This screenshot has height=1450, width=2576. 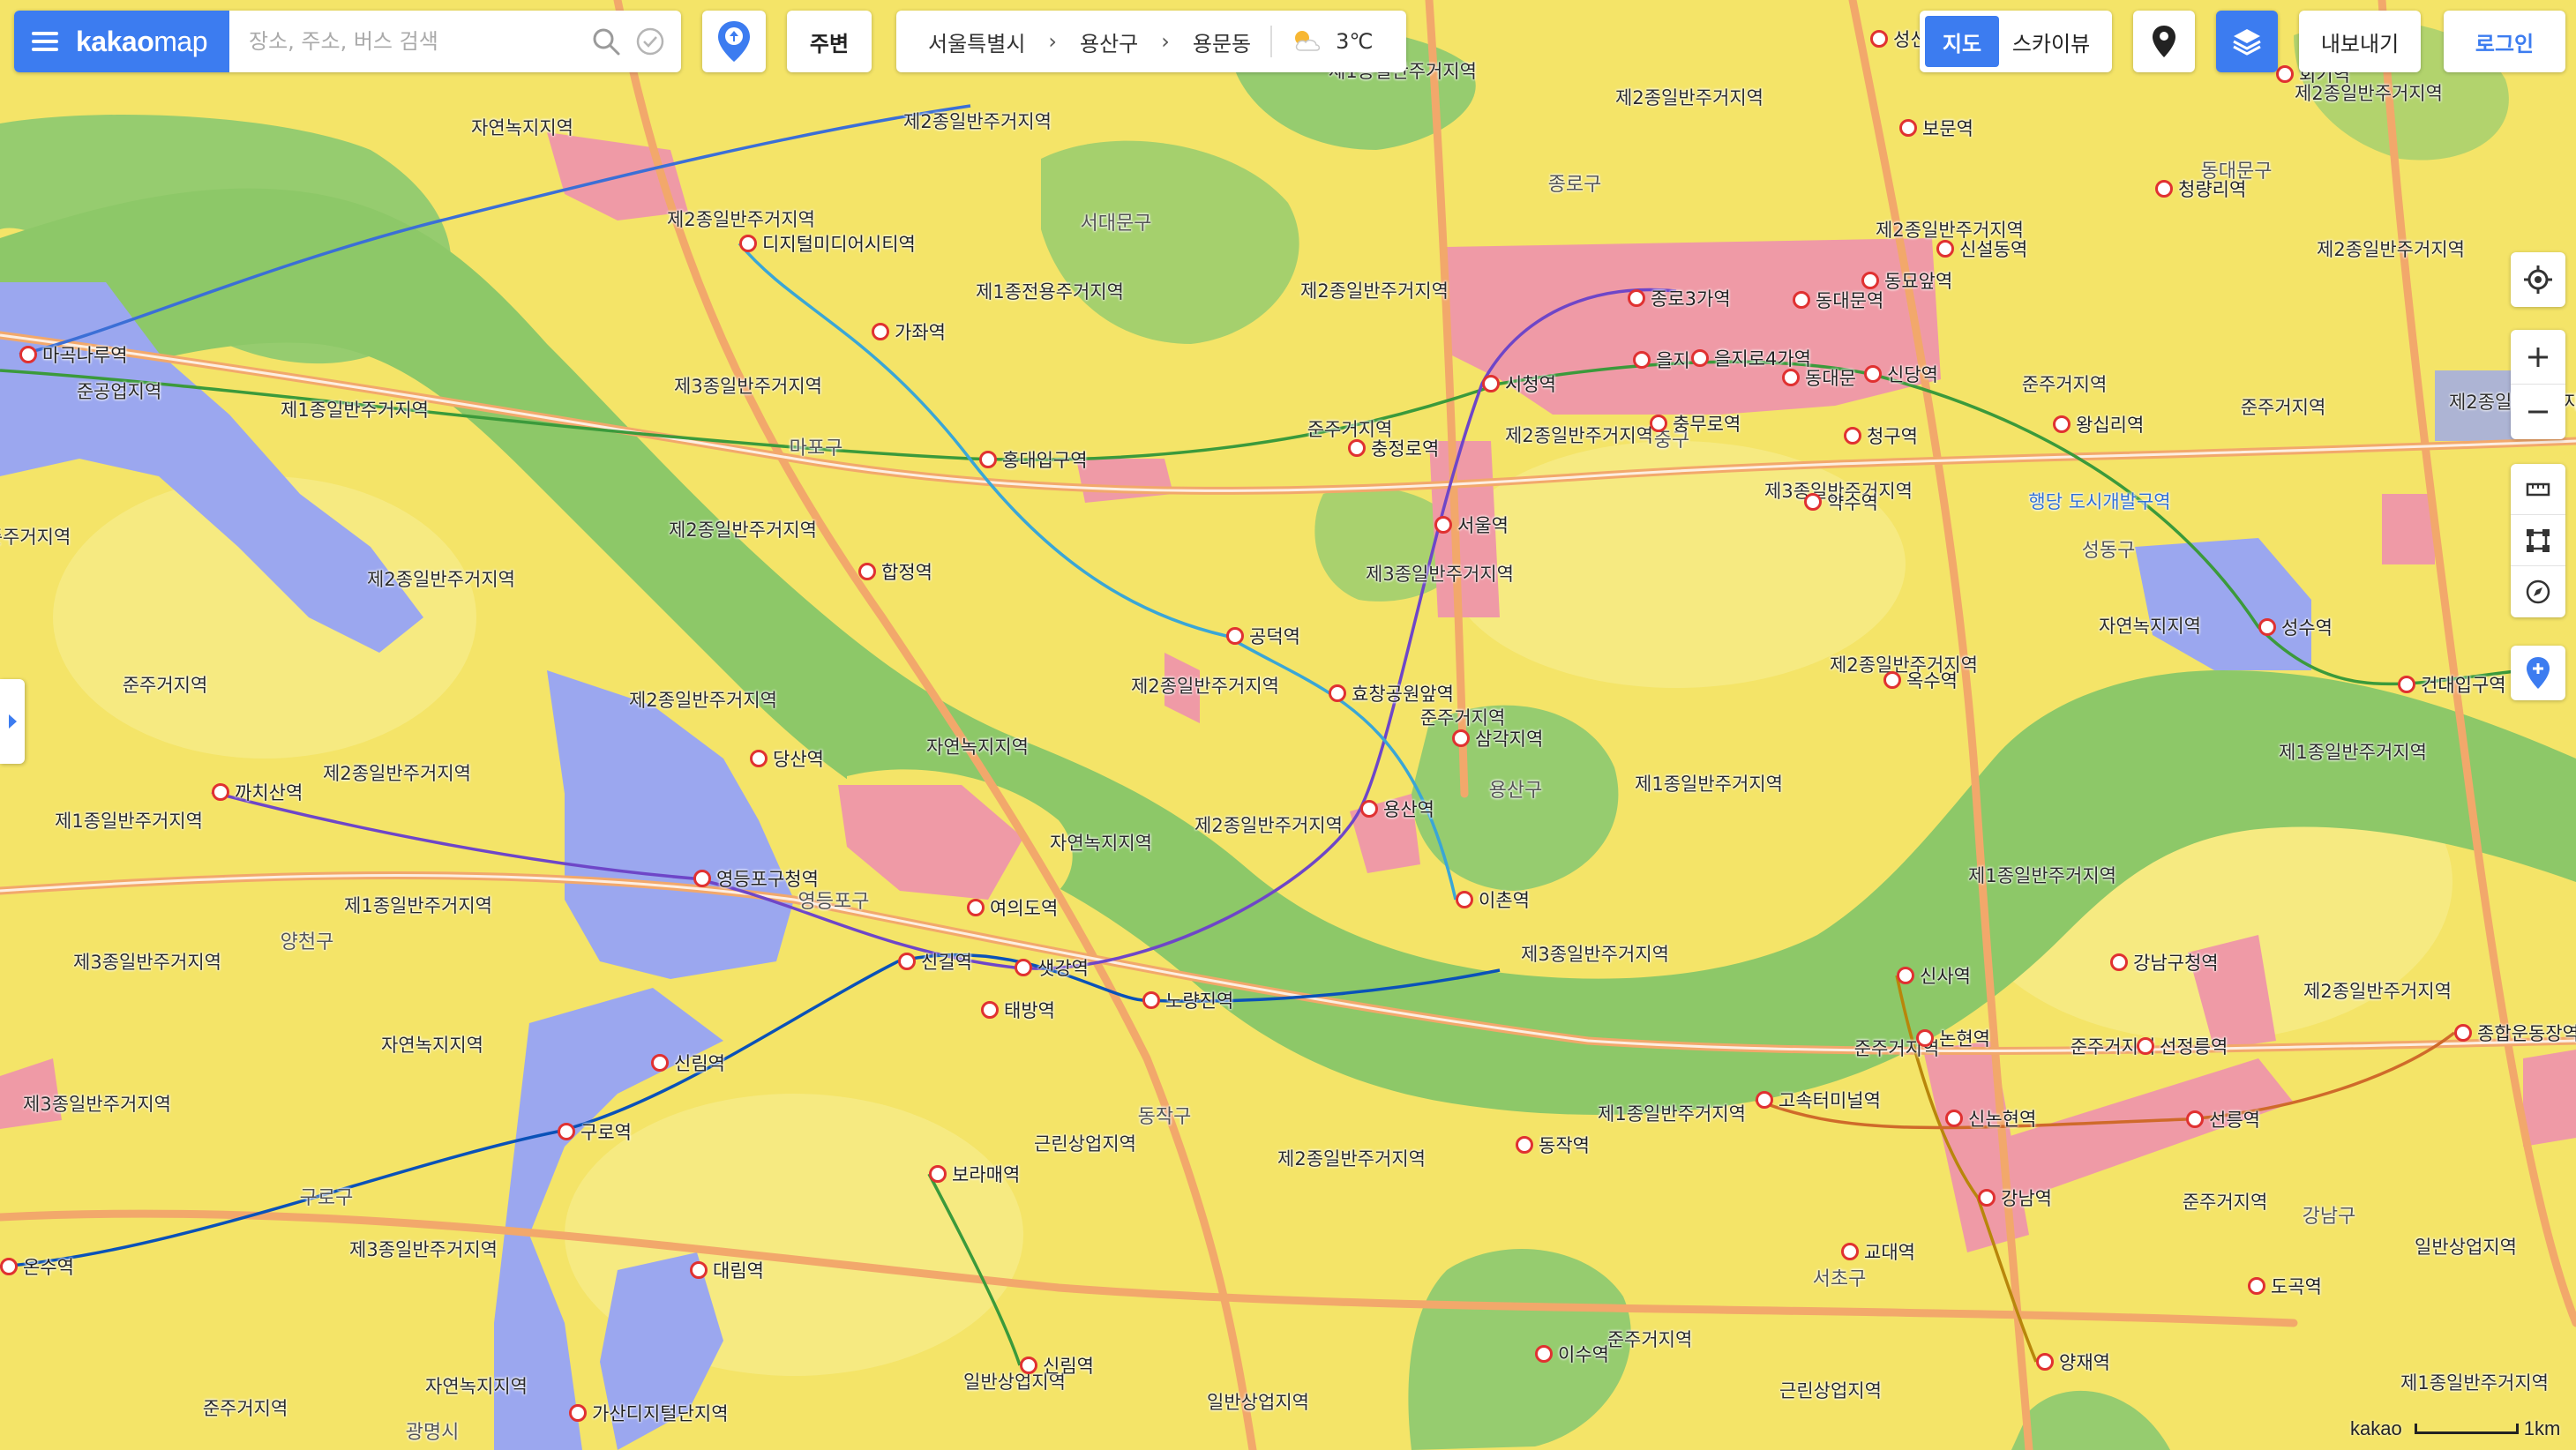 What do you see at coordinates (1982, 248) in the screenshot?
I see `station-label: 신설동역` at bounding box center [1982, 248].